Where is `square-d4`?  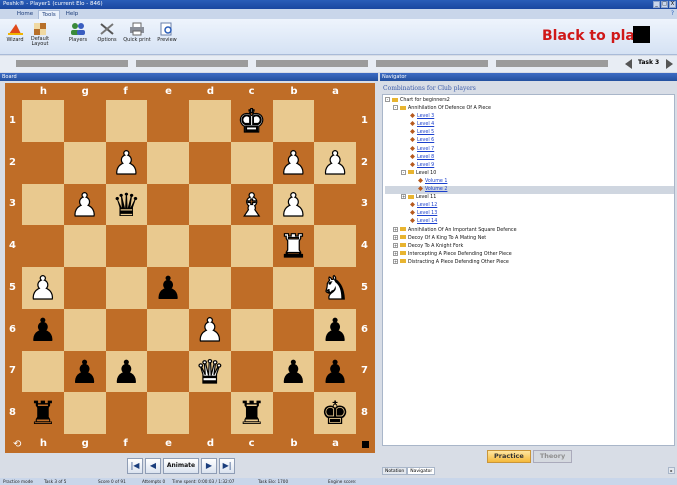 square-d4 is located at coordinates (210, 246).